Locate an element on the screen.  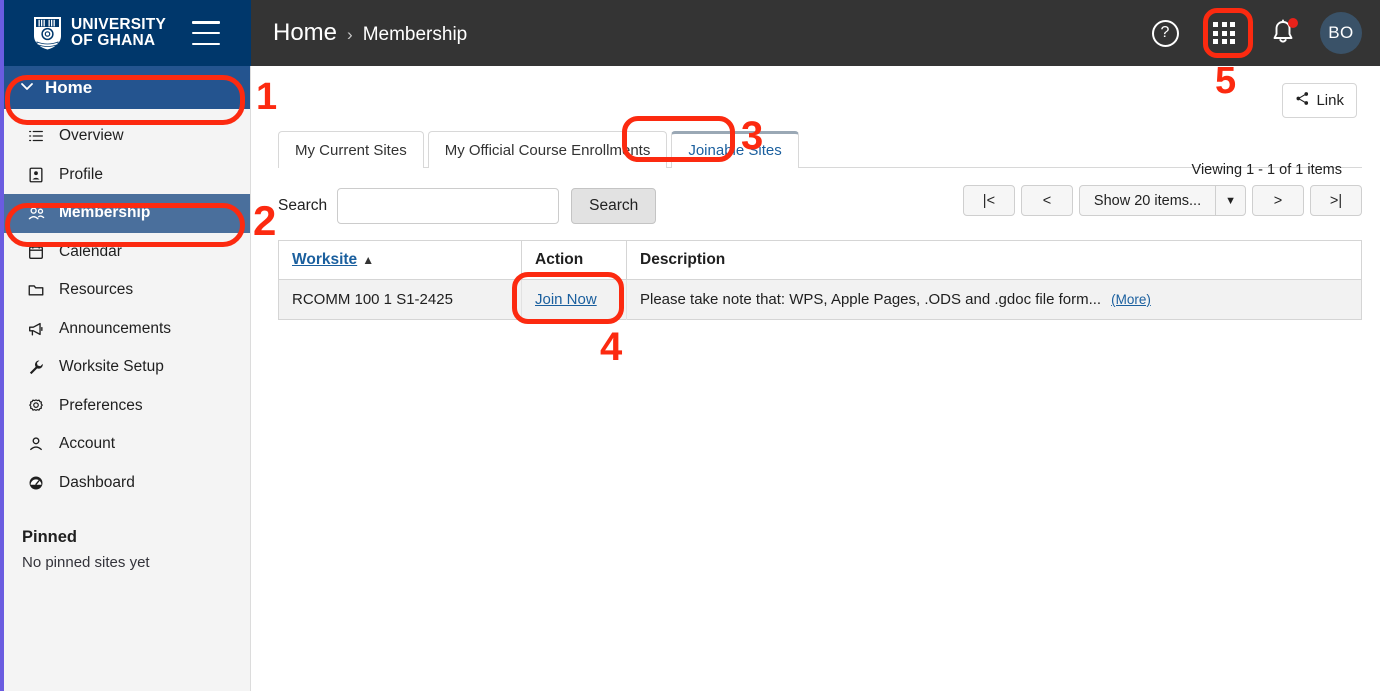
sidebar-item-label: Account is located at coordinates (87, 444).